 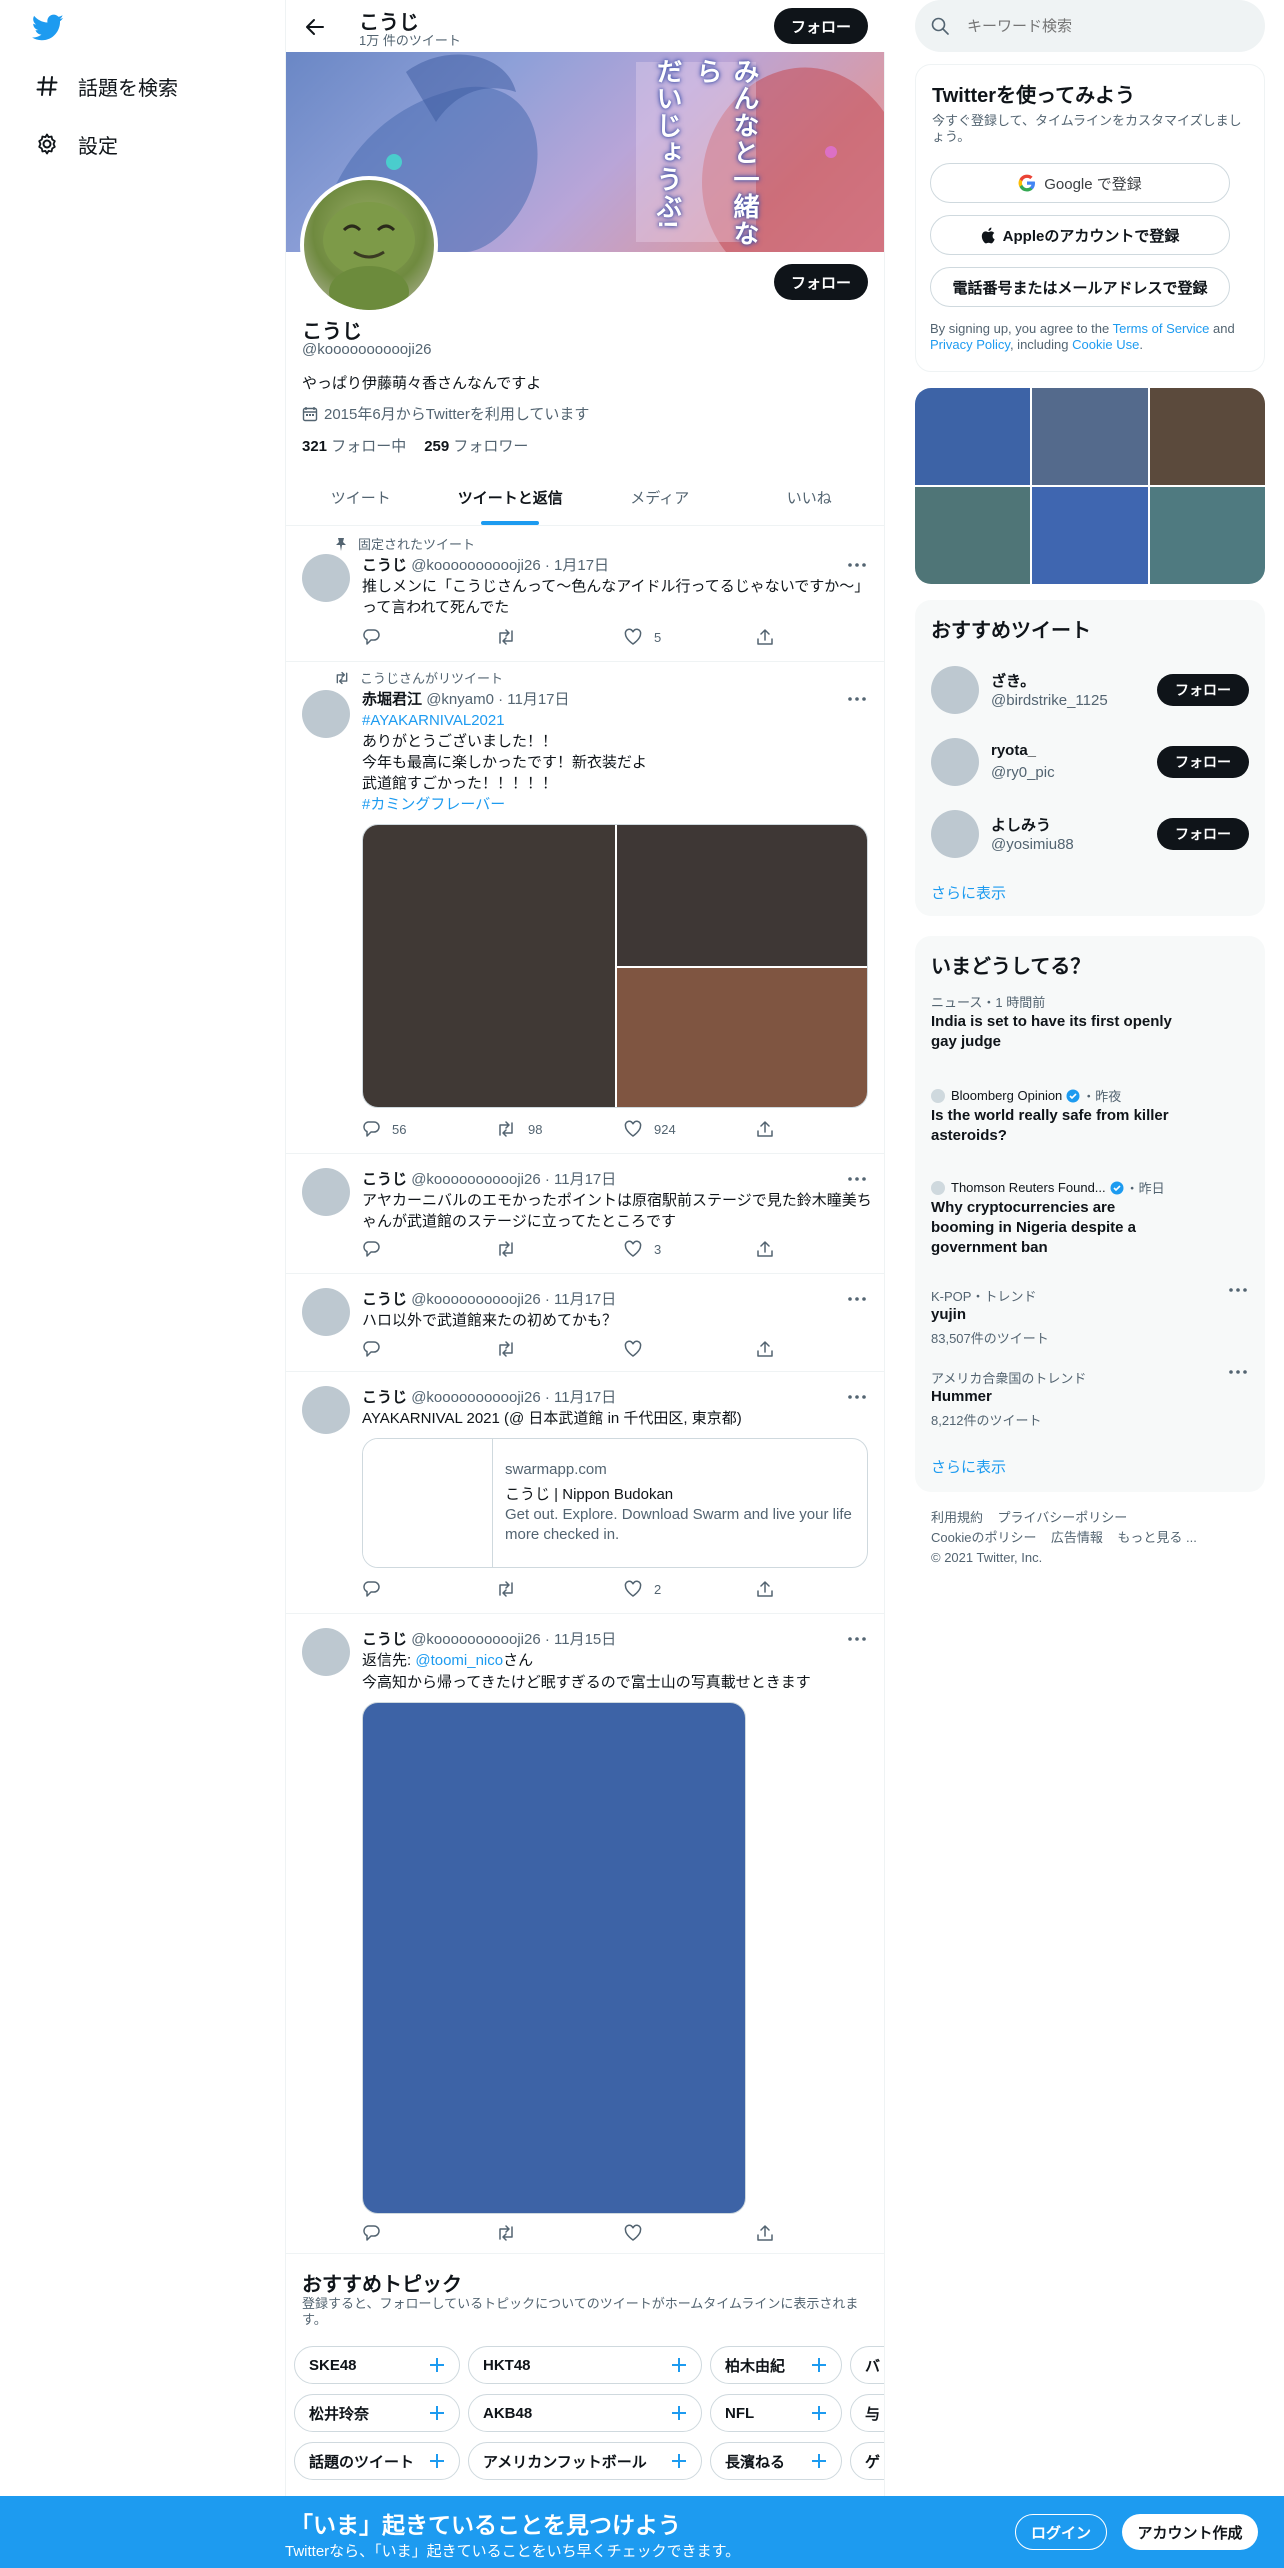 What do you see at coordinates (580, 1639) in the screenshot?
I see `tweet-date: · 11月15日` at bounding box center [580, 1639].